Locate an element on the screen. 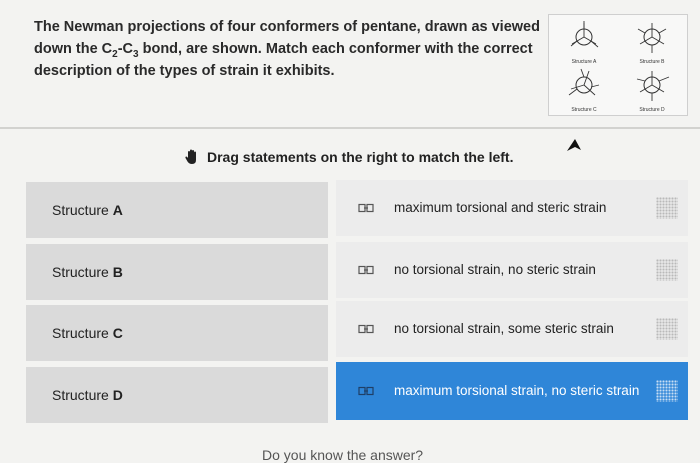 This screenshot has width=700, height=463. statement-no-torsional-some-steric: no torsional strain, some steric strain is located at coordinates (512, 329).